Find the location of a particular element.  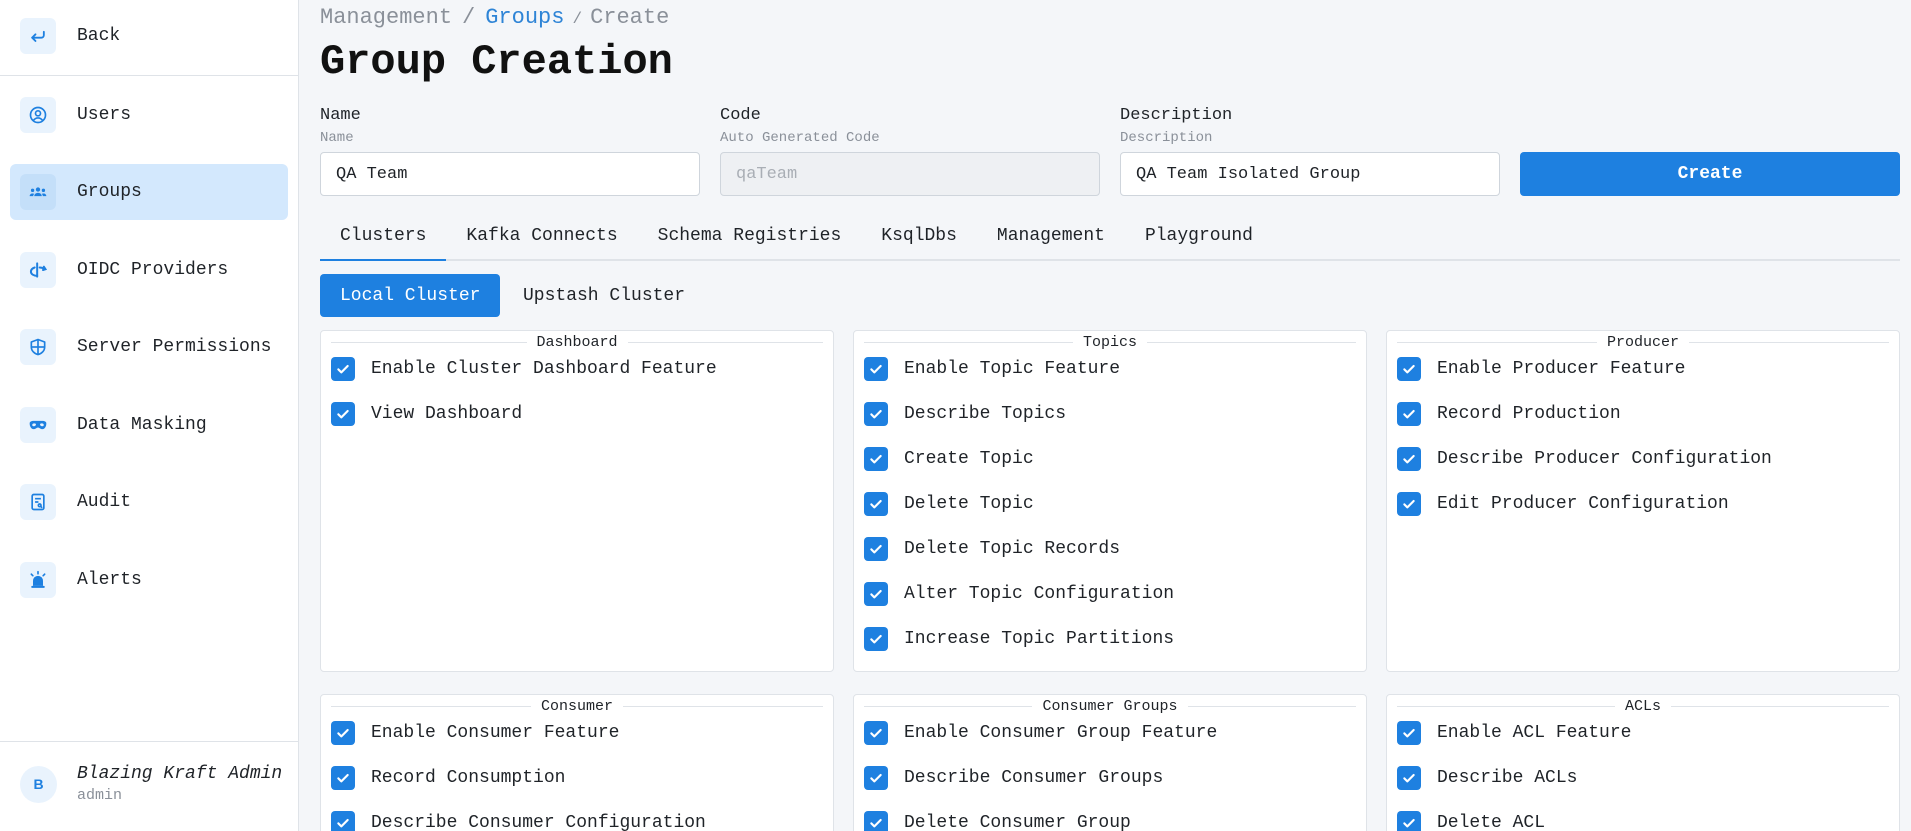

cluster-tab-local: Local Cluster is located at coordinates (410, 295).